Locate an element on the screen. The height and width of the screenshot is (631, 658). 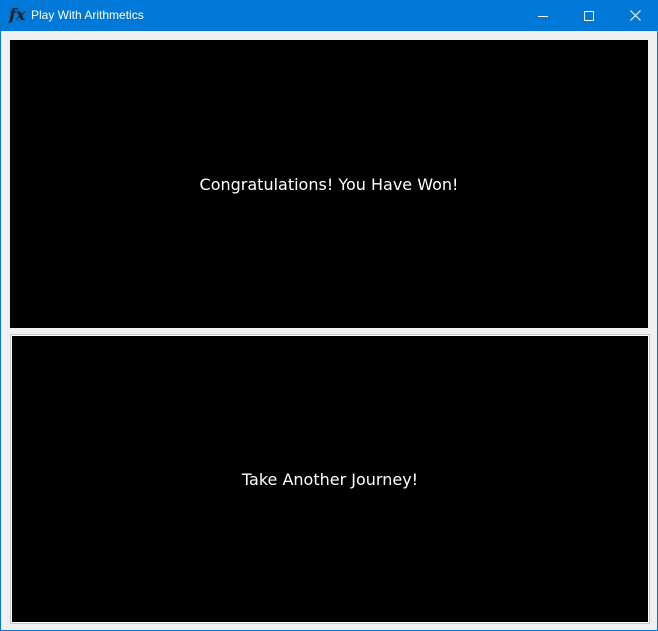
maximize-button is located at coordinates (589, 15).